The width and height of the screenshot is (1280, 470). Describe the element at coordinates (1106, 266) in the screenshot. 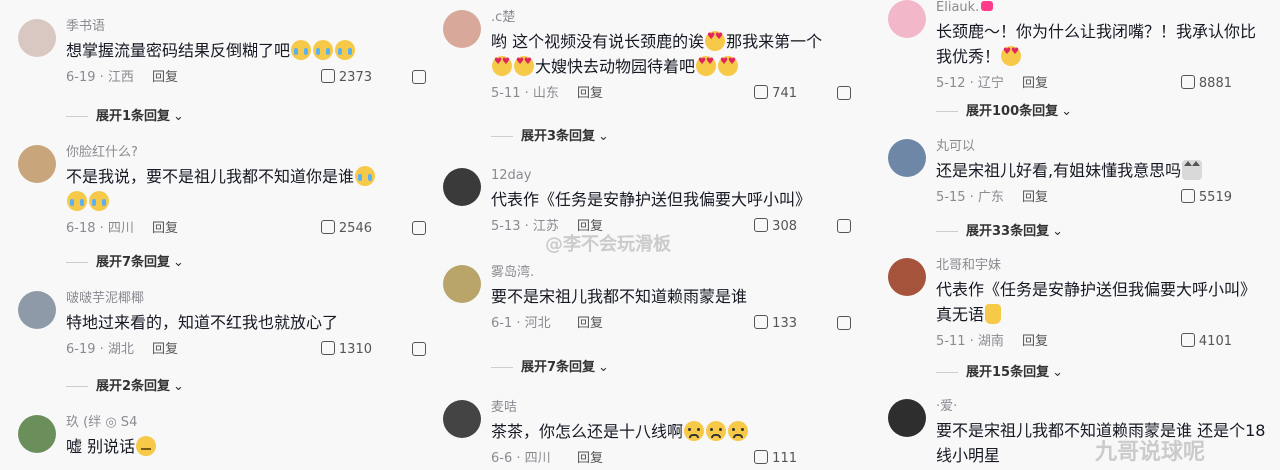

I see `username: 北哥和宇妹` at that location.